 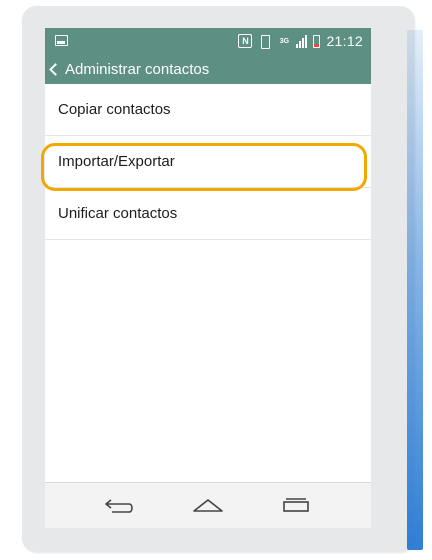 What do you see at coordinates (317, 41) in the screenshot?
I see `battery-icon` at bounding box center [317, 41].